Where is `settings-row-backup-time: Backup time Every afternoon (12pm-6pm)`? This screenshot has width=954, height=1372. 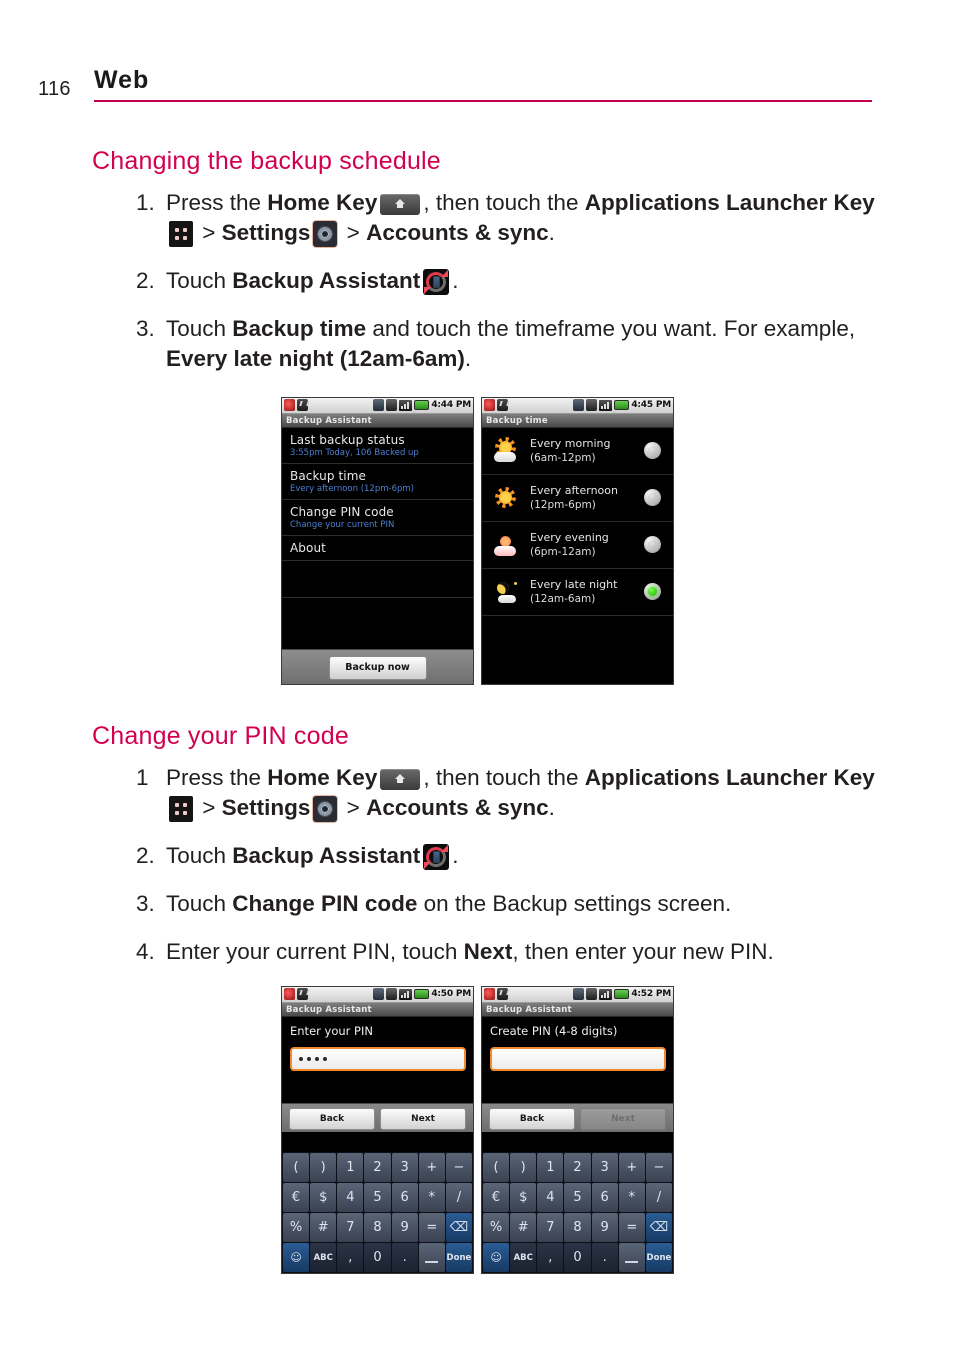 settings-row-backup-time: Backup time Every afternoon (12pm-6pm) is located at coordinates (377, 482).